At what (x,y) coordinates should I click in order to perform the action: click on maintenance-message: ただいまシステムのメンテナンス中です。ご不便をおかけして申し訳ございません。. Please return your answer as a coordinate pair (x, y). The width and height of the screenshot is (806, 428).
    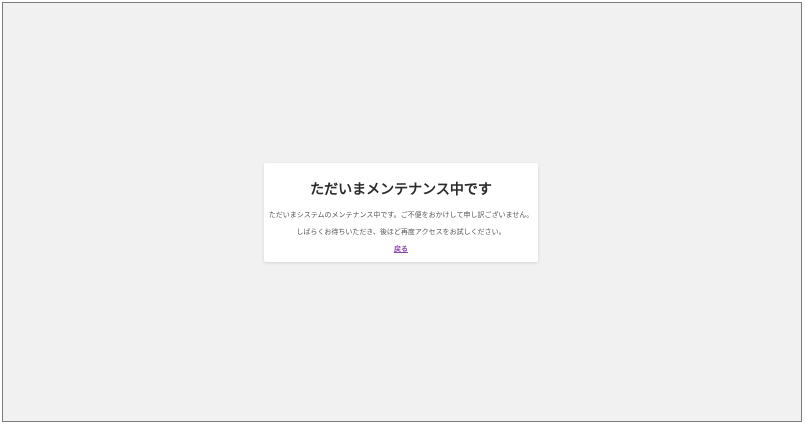
    Looking at the image, I should click on (401, 215).